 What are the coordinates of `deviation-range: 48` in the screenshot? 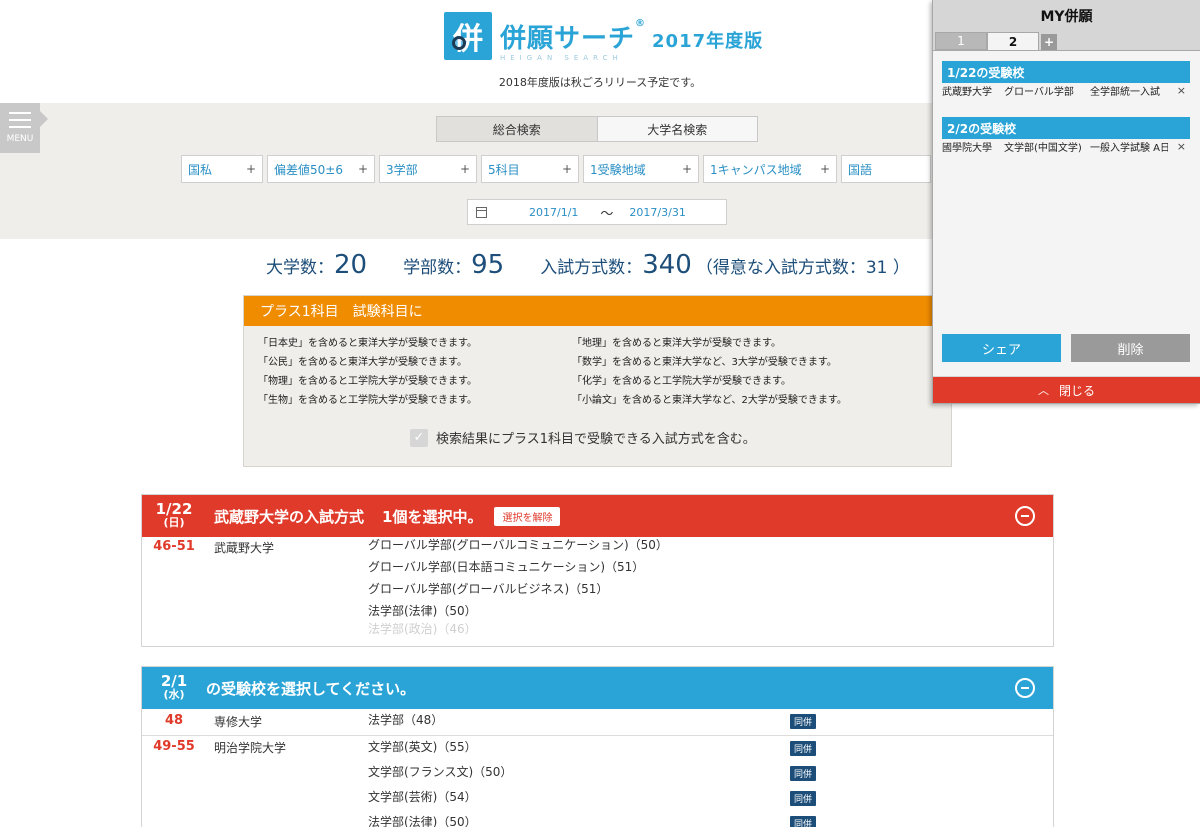 It's located at (174, 720).